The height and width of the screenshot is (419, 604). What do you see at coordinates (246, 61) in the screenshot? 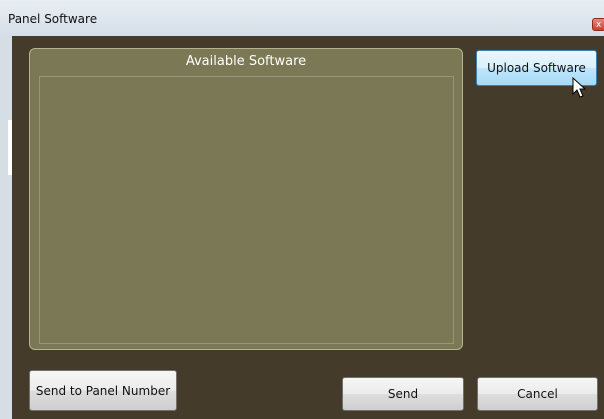
I see `available-software-title: Available Software` at bounding box center [246, 61].